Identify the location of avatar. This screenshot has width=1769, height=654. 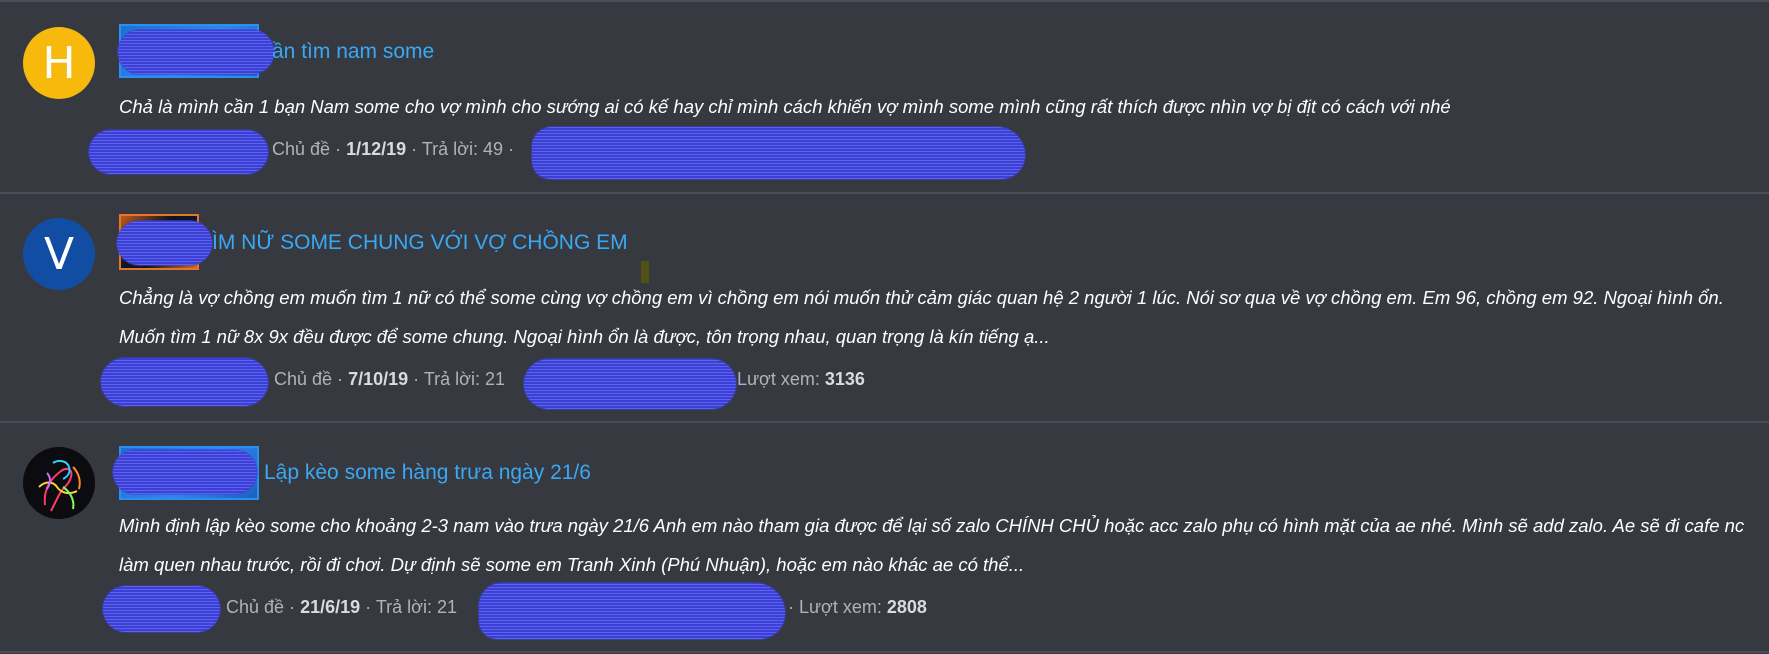
(59, 483).